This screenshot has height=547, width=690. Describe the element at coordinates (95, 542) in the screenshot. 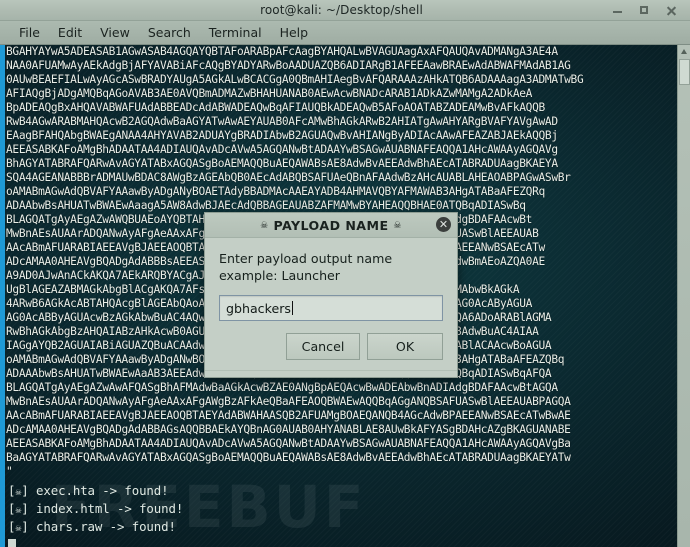

I see `terminal-cursor` at that location.